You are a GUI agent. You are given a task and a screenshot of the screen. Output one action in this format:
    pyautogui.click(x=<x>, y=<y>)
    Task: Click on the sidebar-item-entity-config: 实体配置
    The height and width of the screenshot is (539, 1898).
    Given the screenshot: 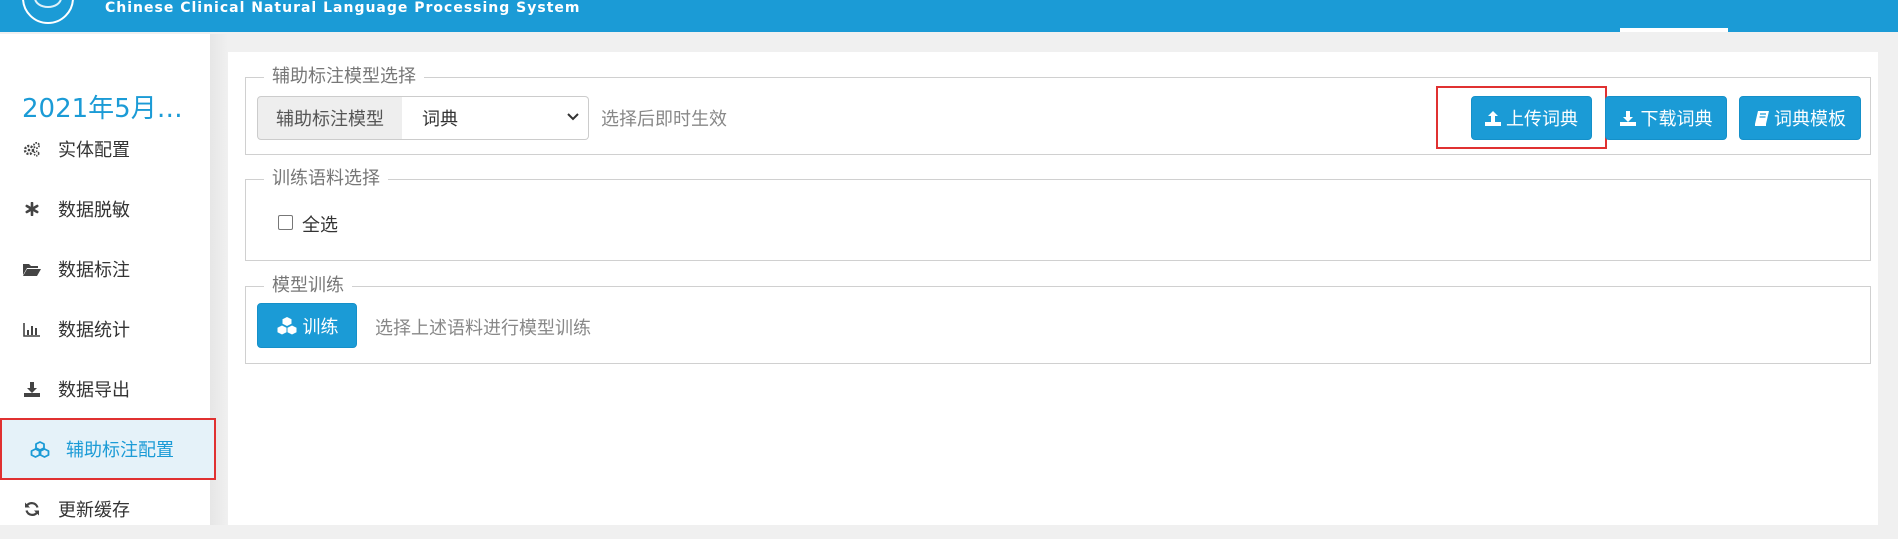 What is the action you would take?
    pyautogui.click(x=105, y=149)
    